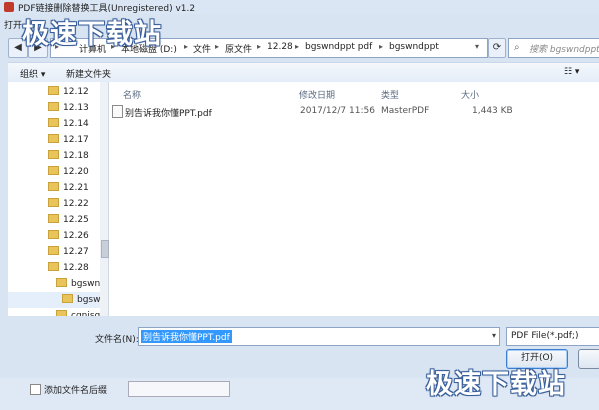 The width and height of the screenshot is (599, 410). What do you see at coordinates (9, 7) in the screenshot?
I see `app-icon` at bounding box center [9, 7].